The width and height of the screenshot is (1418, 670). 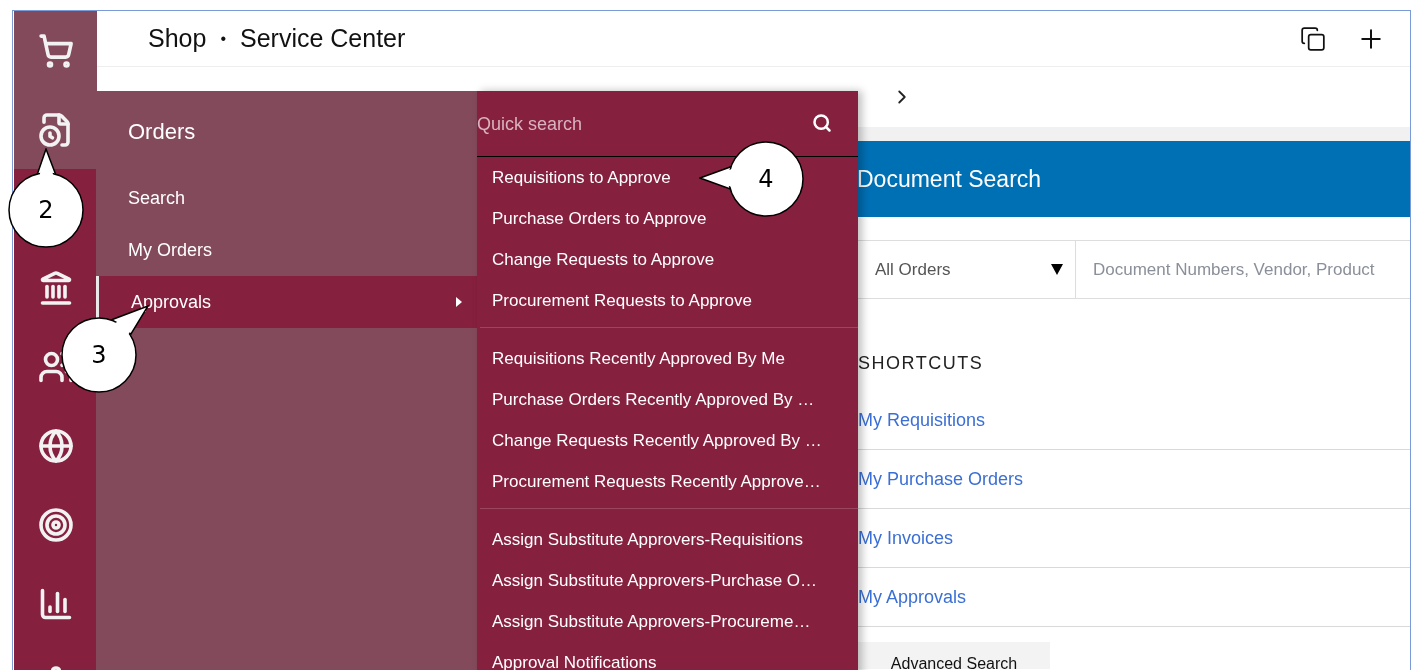 What do you see at coordinates (162, 132) in the screenshot?
I see `menu-title: Orders` at bounding box center [162, 132].